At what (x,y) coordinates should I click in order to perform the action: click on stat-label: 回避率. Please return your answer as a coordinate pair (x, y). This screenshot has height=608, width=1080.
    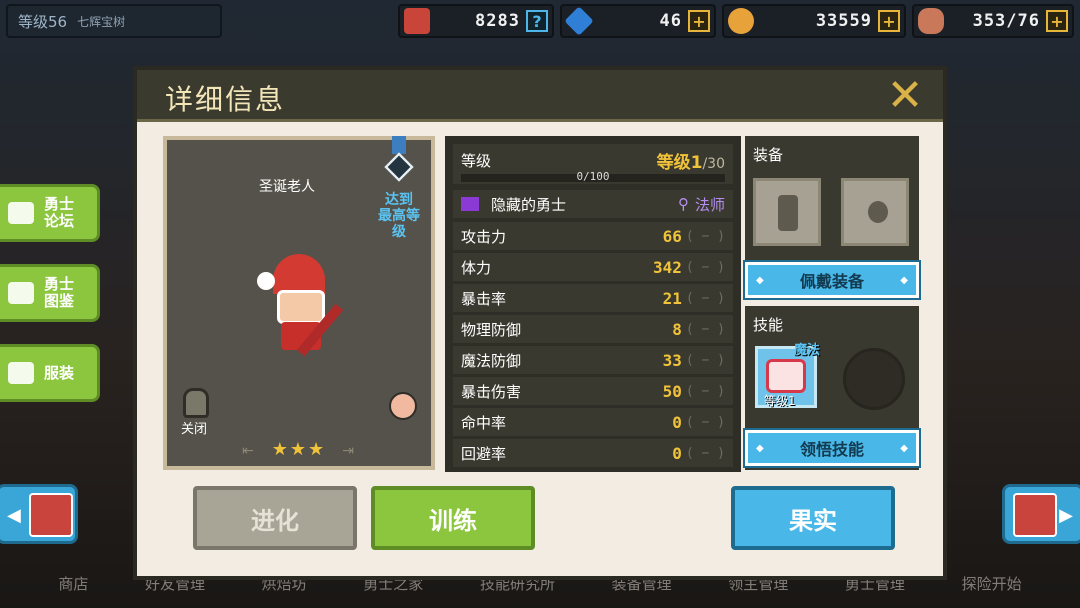
    Looking at the image, I should click on (484, 453).